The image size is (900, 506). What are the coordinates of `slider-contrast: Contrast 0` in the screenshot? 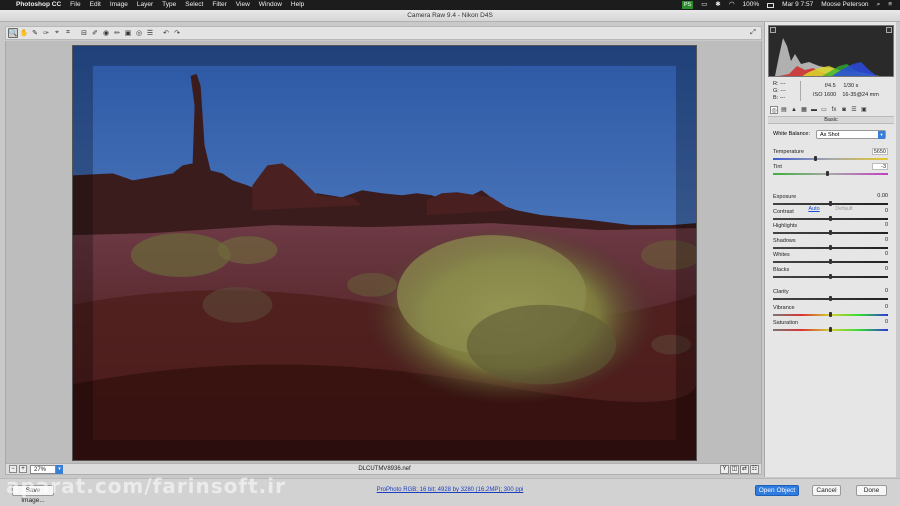 It's located at (830, 215).